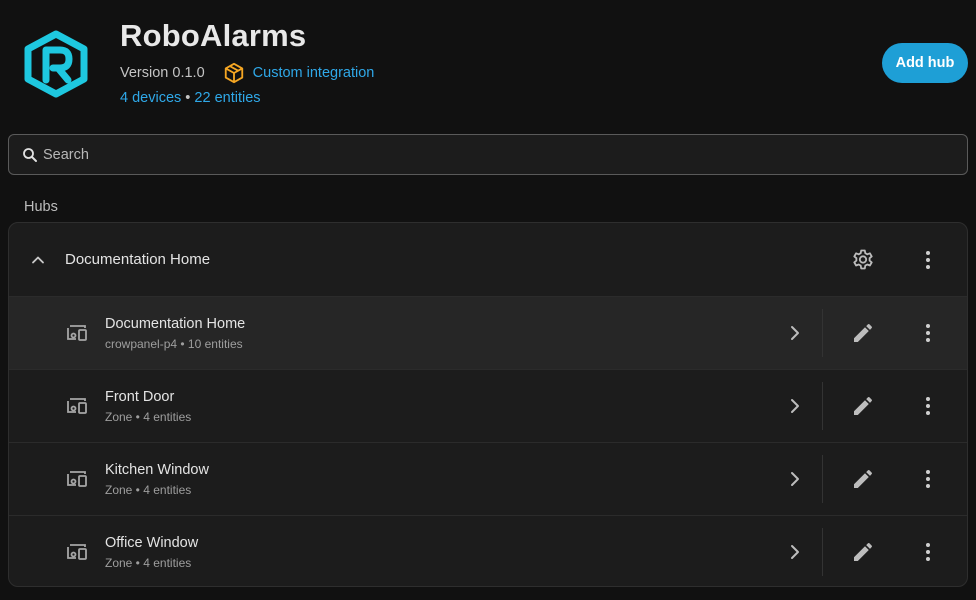  What do you see at coordinates (227, 98) in the screenshot?
I see `entities-link: 22 entities` at bounding box center [227, 98].